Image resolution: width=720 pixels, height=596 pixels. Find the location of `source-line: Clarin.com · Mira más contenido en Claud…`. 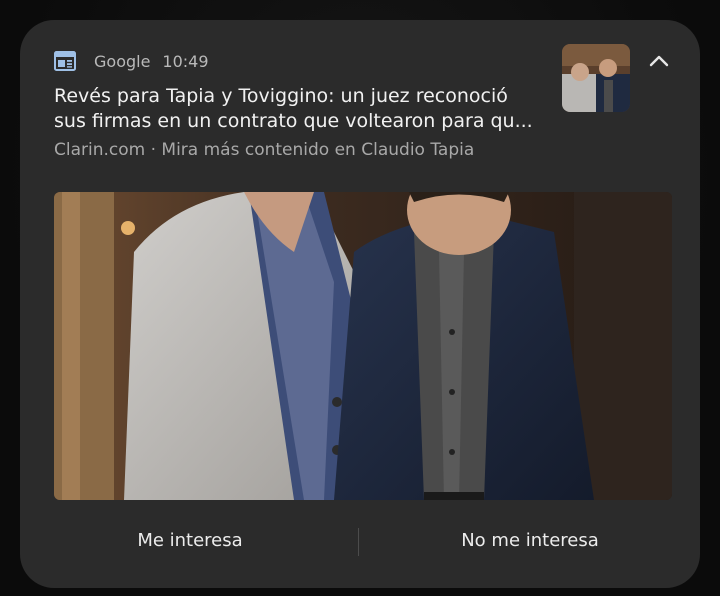

source-line: Clarin.com · Mira más contenido en Claud… is located at coordinates (264, 150).